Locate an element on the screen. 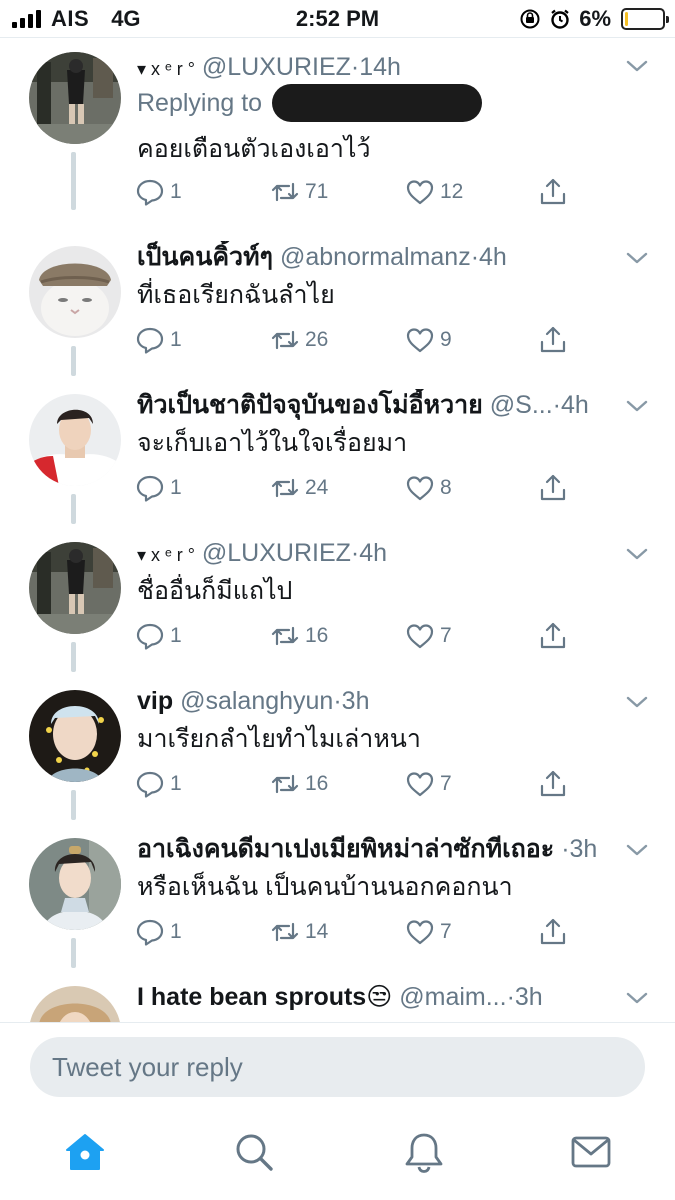  retweet-button: 14 is located at coordinates (298, 932).